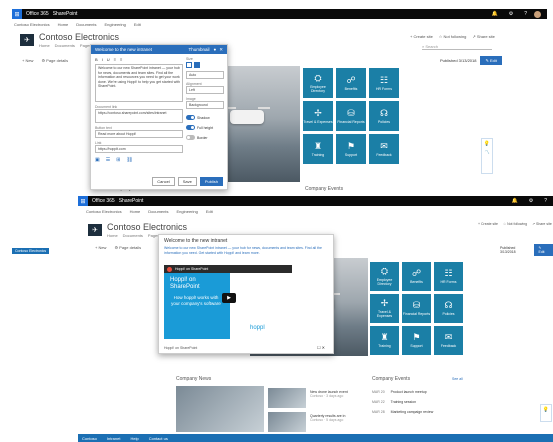  What do you see at coordinates (134, 438) in the screenshot?
I see `footer-link: Help` at bounding box center [134, 438].